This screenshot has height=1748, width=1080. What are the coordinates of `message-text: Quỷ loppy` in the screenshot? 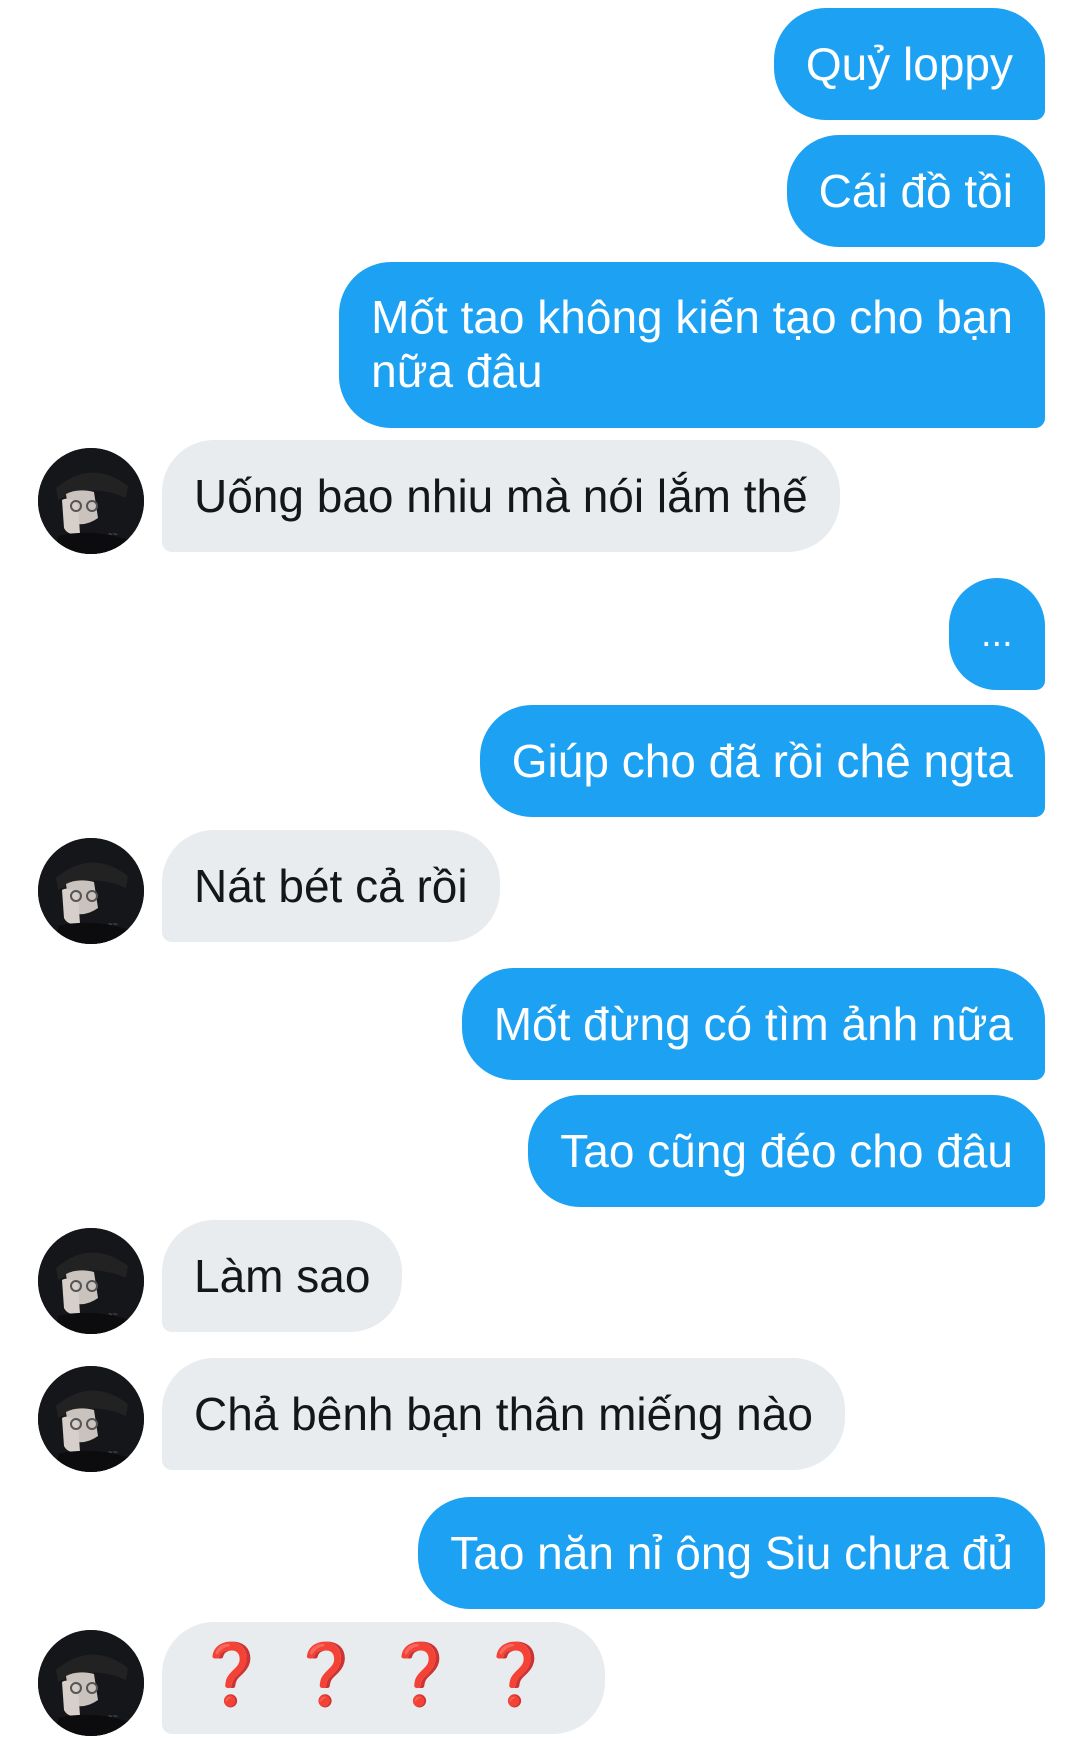 It's located at (909, 64).